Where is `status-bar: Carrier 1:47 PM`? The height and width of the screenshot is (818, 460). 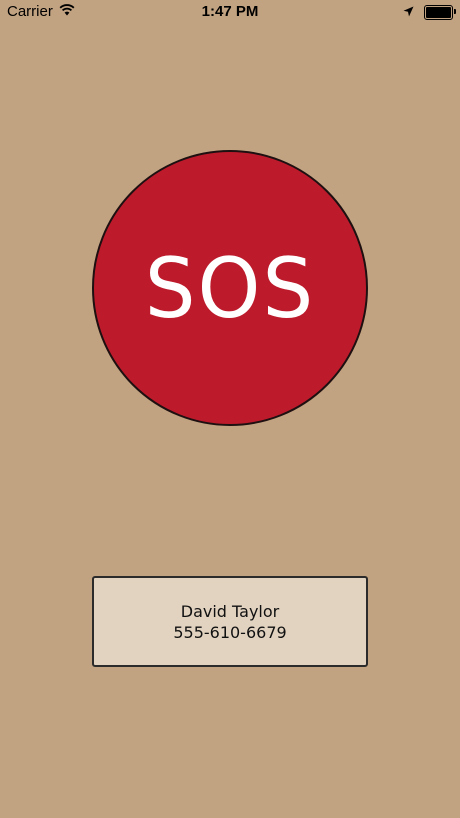 status-bar: Carrier 1:47 PM is located at coordinates (230, 12).